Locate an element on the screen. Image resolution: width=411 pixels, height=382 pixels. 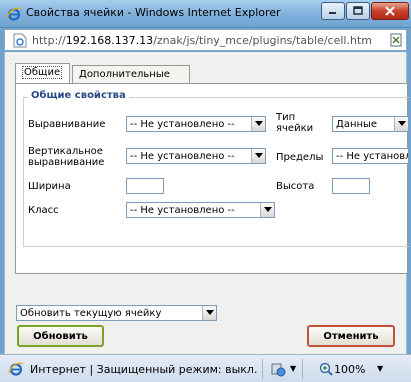
page-icon is located at coordinates (20, 40).